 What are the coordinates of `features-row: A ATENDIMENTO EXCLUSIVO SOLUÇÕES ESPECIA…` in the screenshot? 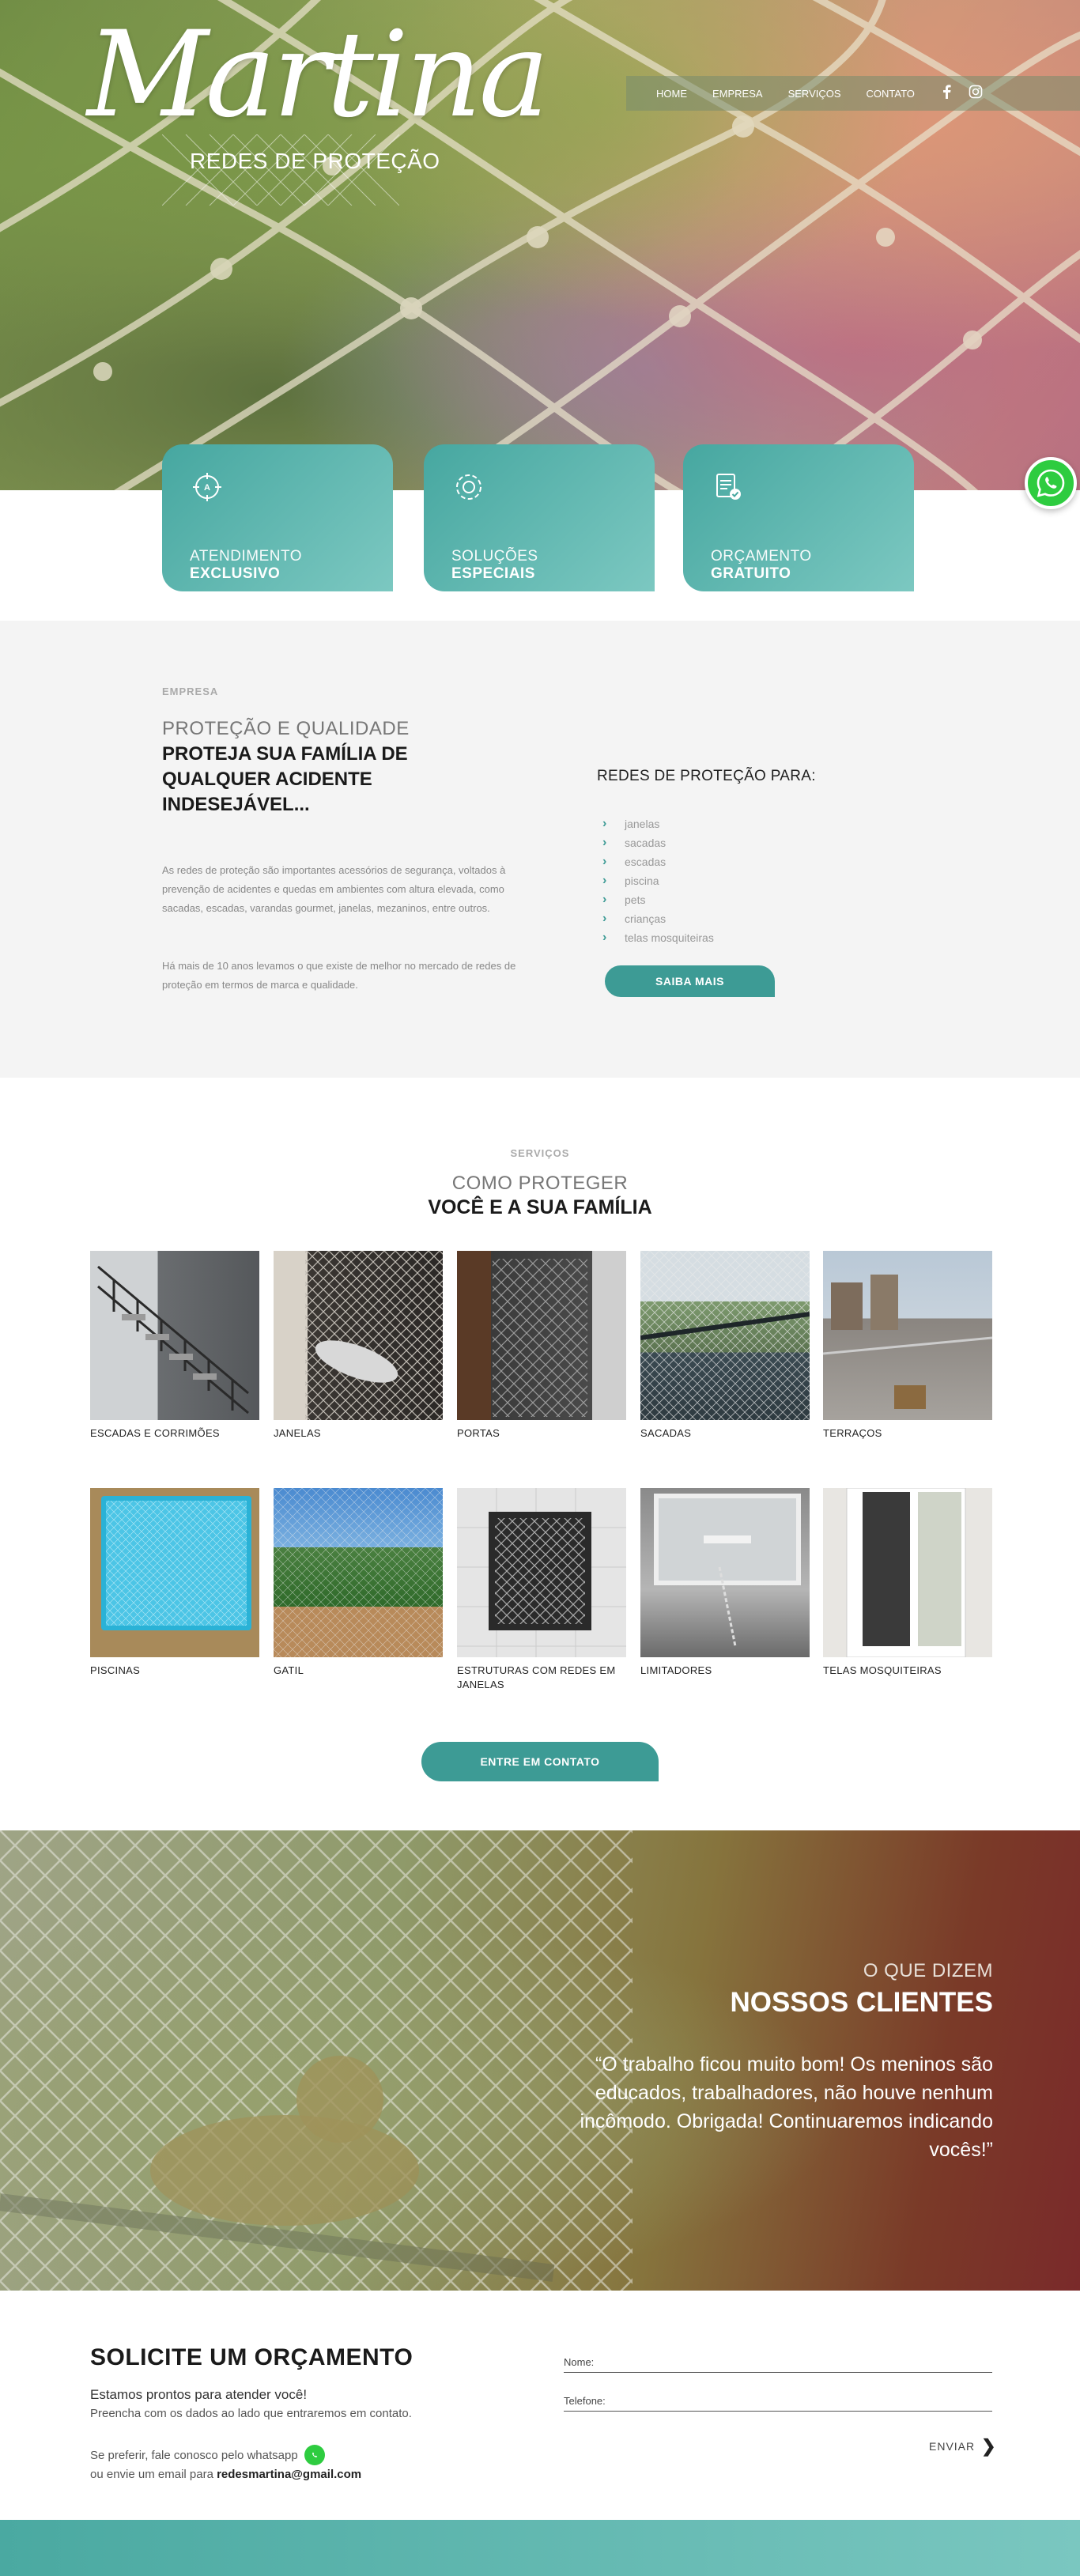 It's located at (540, 532).